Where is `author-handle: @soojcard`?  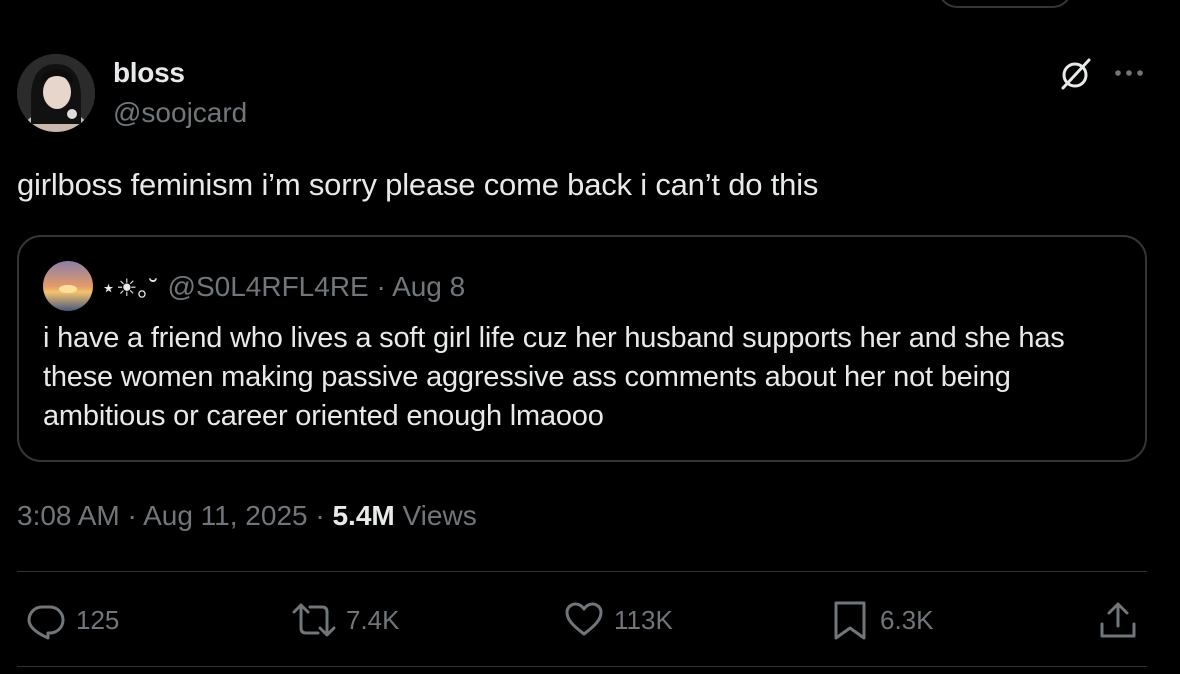
author-handle: @soojcard is located at coordinates (180, 113).